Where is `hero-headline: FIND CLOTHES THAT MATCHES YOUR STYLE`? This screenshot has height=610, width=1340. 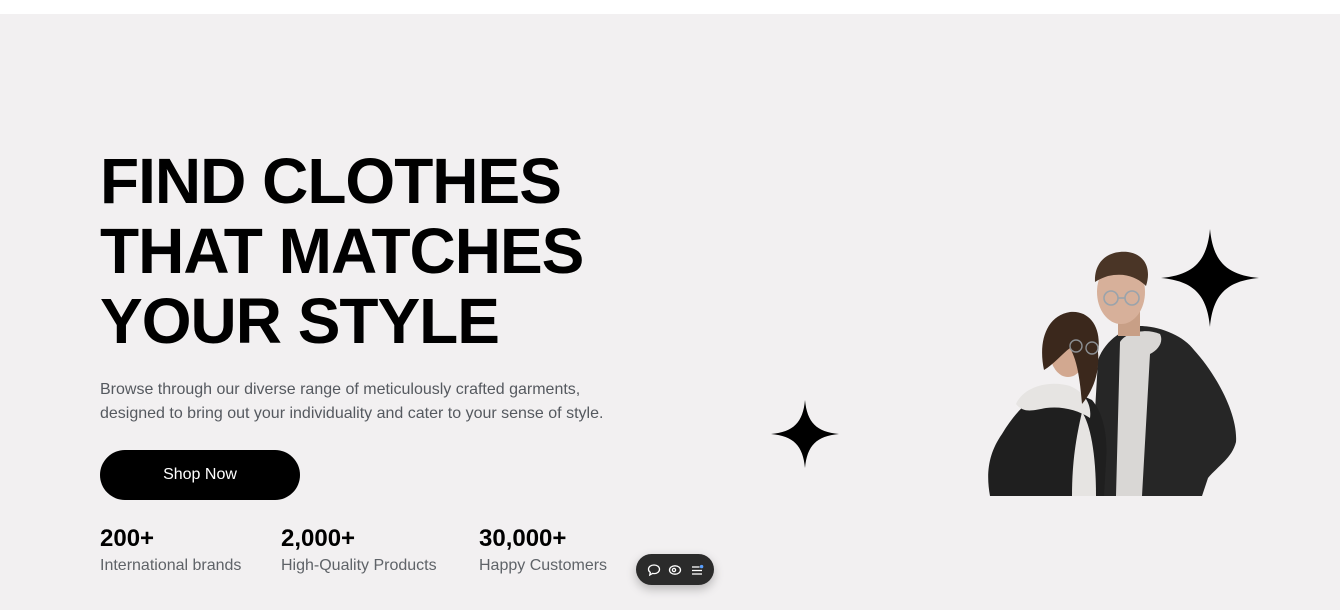
hero-headline: FIND CLOTHES THAT MATCHES YOUR STYLE is located at coordinates (342, 251).